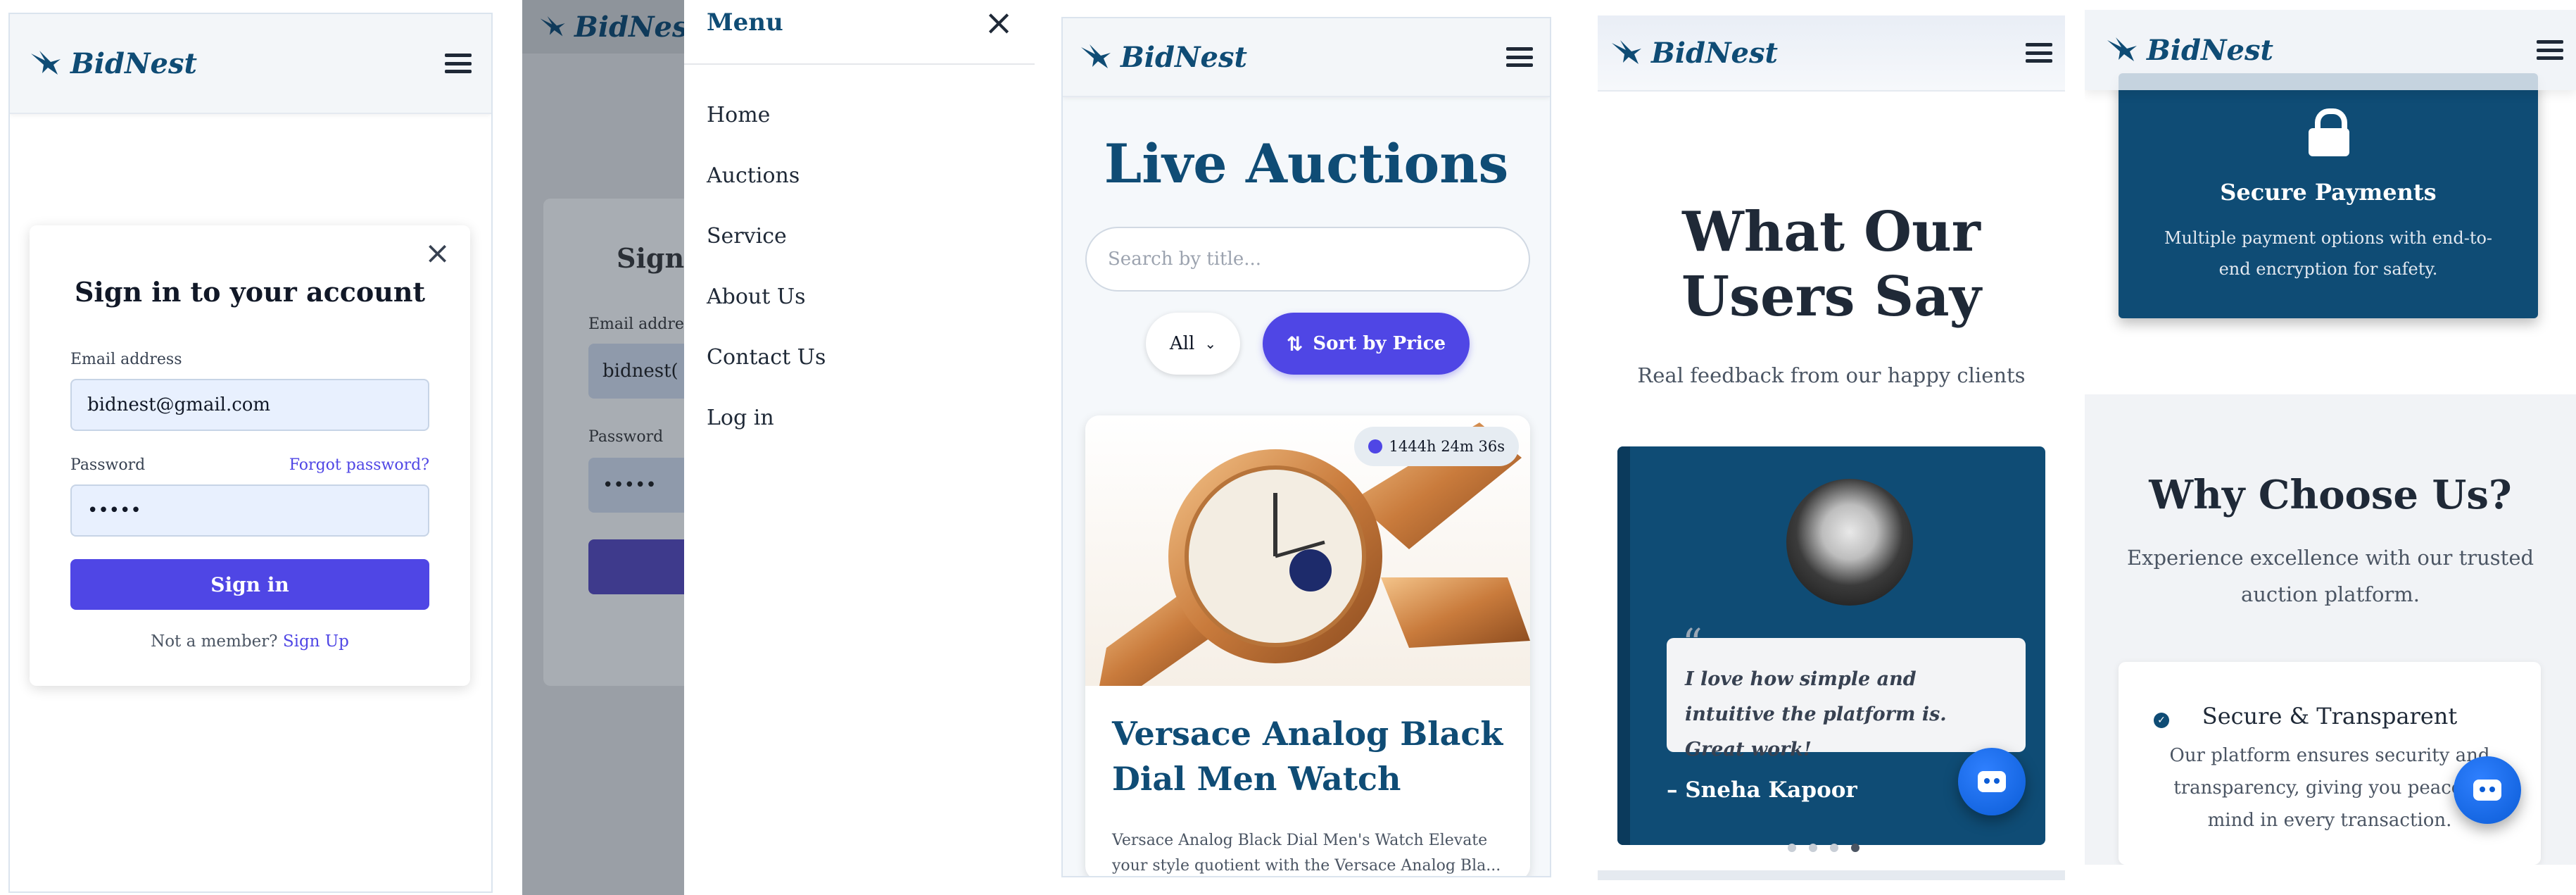  What do you see at coordinates (249, 511) in the screenshot?
I see `password-field: •••••` at bounding box center [249, 511].